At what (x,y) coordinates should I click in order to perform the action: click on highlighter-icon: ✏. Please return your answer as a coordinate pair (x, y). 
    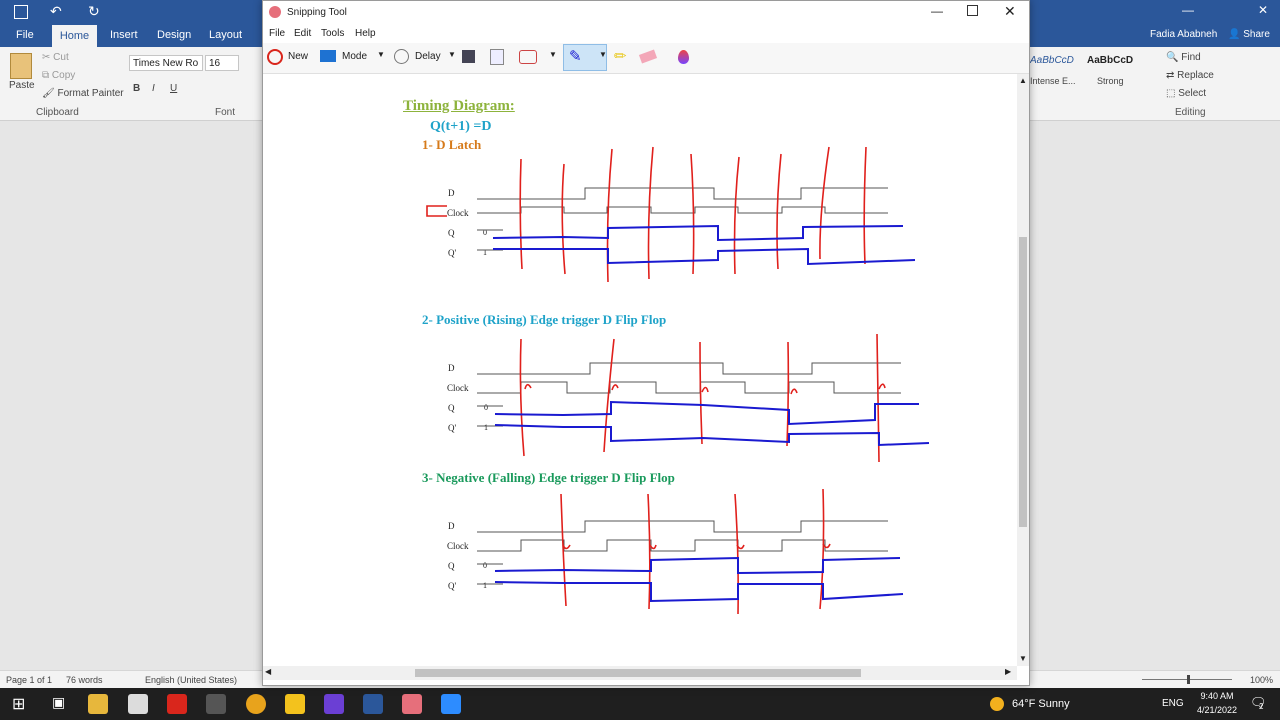
    Looking at the image, I should click on (620, 56).